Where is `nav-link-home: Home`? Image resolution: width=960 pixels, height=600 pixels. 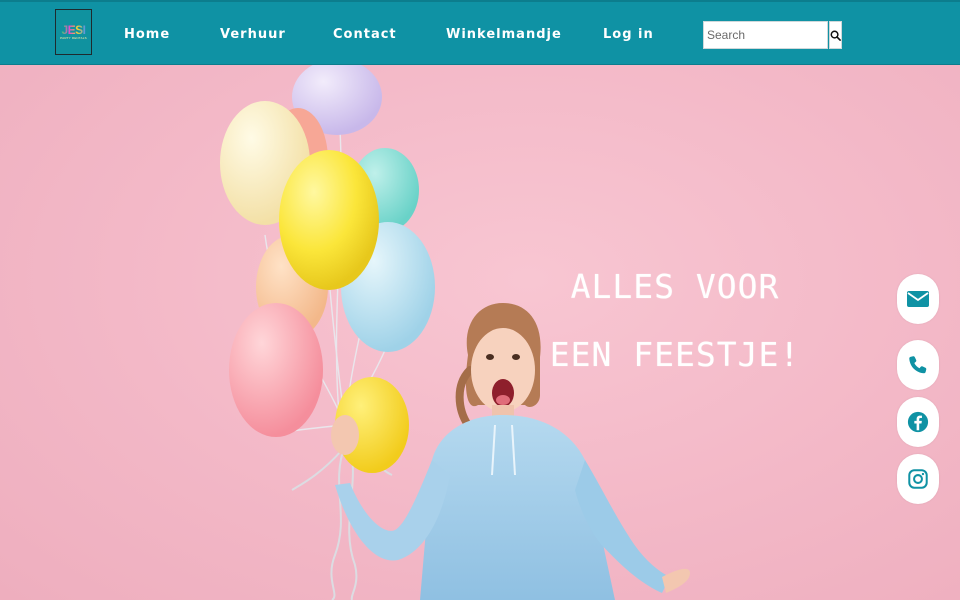
nav-link-home: Home is located at coordinates (147, 36).